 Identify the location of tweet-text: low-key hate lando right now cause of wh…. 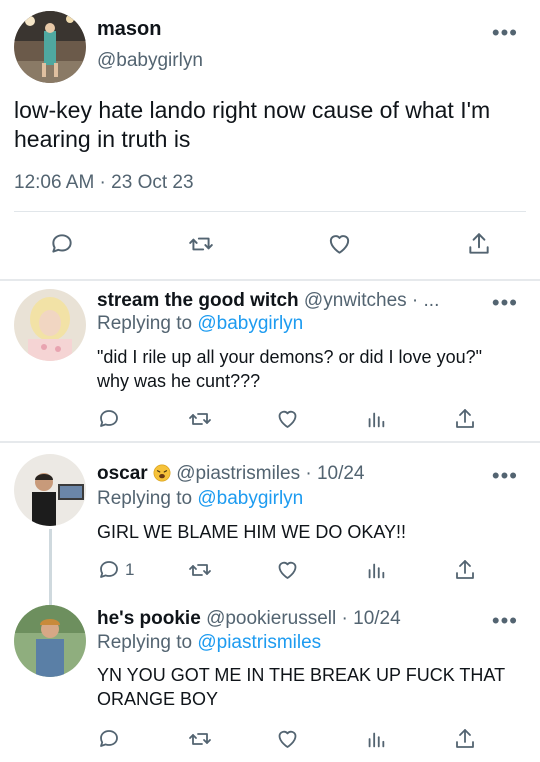
(252, 124).